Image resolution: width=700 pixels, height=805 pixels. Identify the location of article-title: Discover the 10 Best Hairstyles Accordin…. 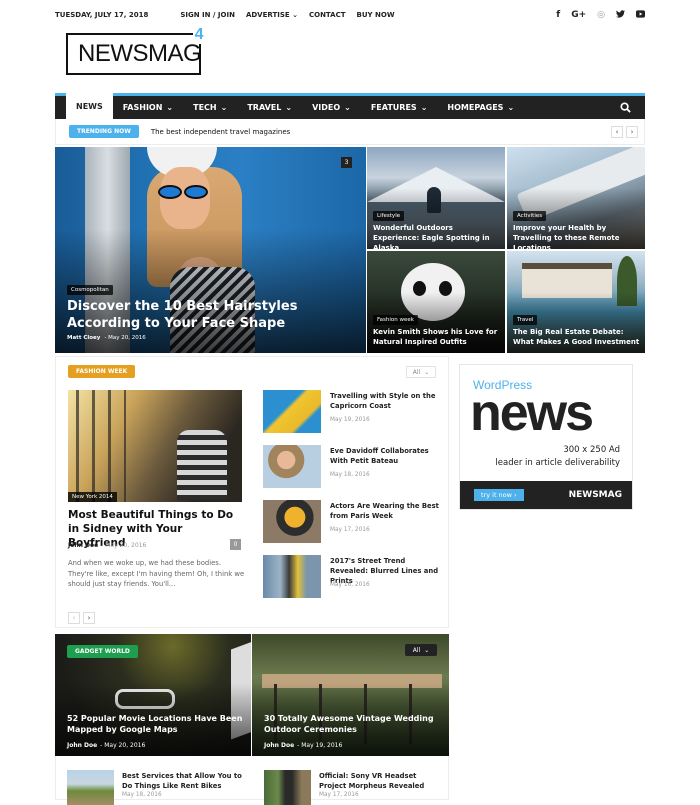
(197, 315).